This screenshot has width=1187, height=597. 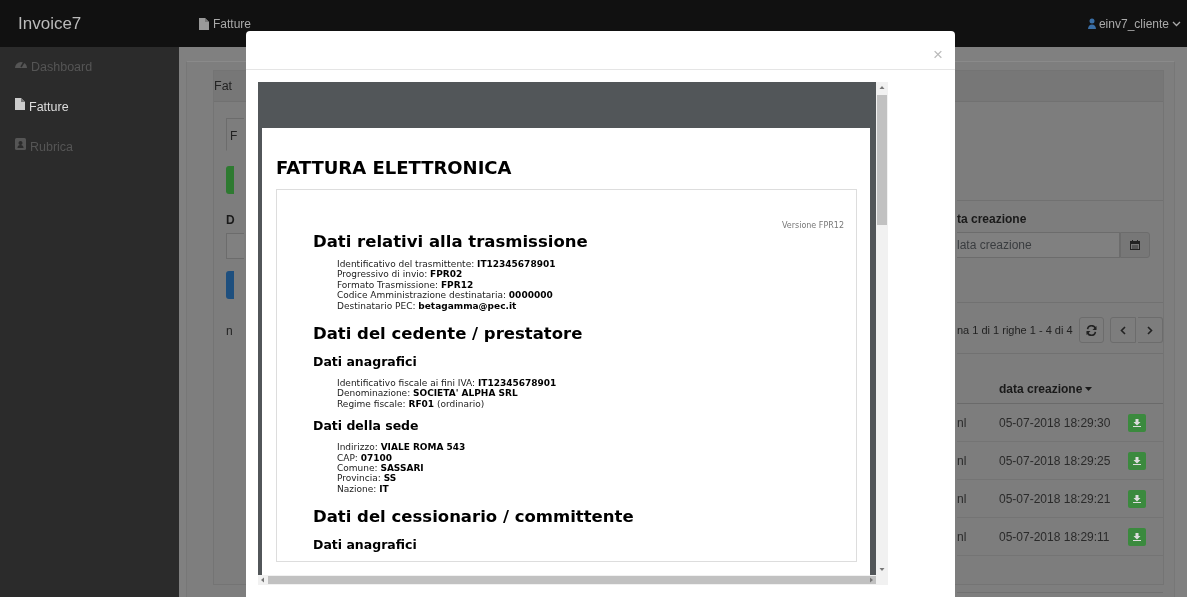 I want to click on table-cell-text: 05-07-2018 18:29:25, so click(x=1055, y=461).